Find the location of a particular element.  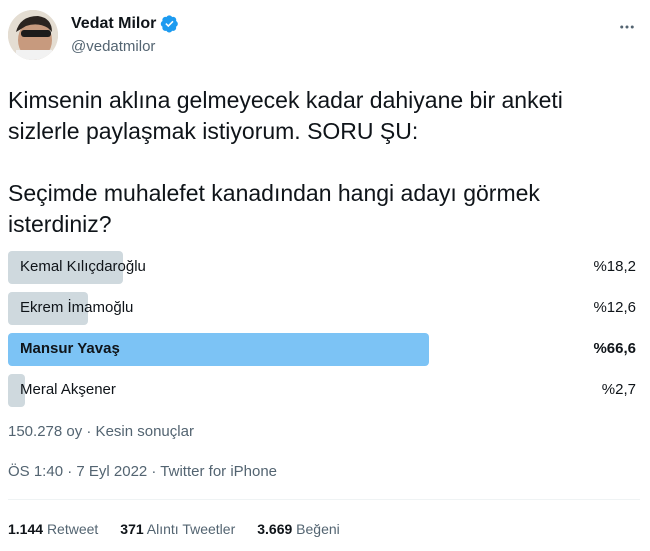

likes-label: Beğeni is located at coordinates (318, 529).